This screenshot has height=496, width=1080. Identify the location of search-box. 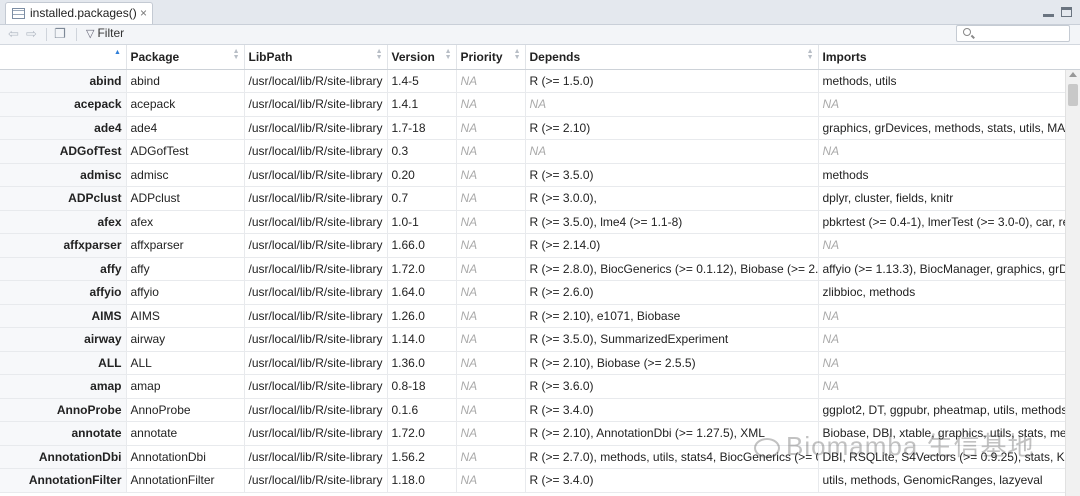
(1013, 33).